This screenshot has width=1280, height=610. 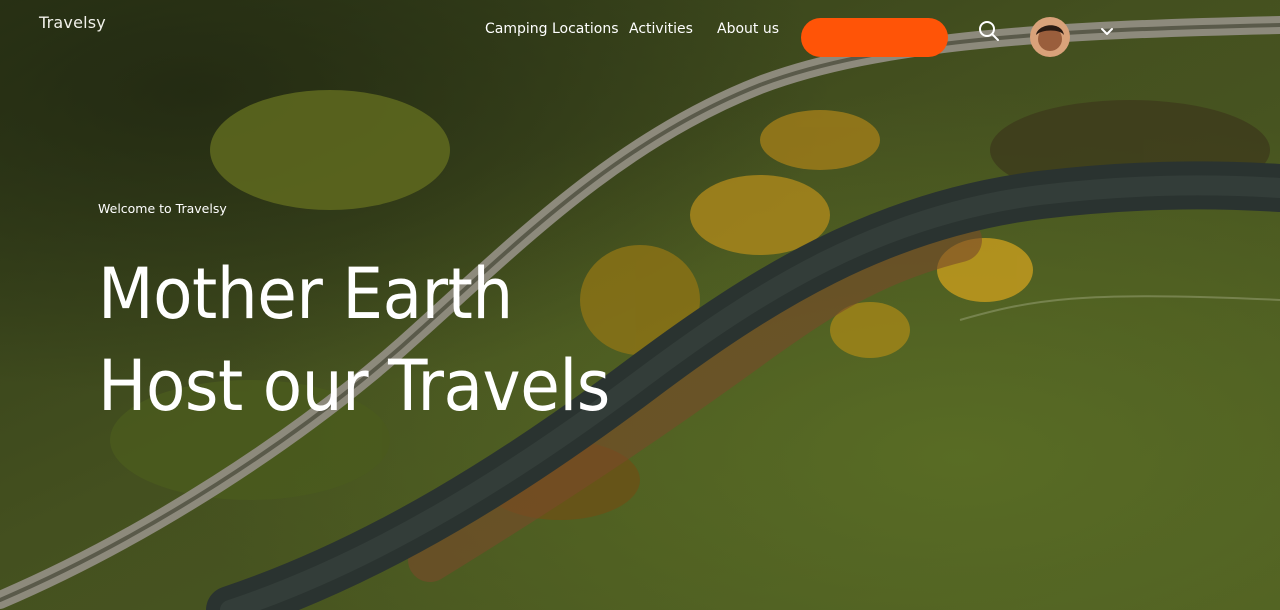 I want to click on hero-headline-line-2: Host our Travels, so click(x=354, y=386).